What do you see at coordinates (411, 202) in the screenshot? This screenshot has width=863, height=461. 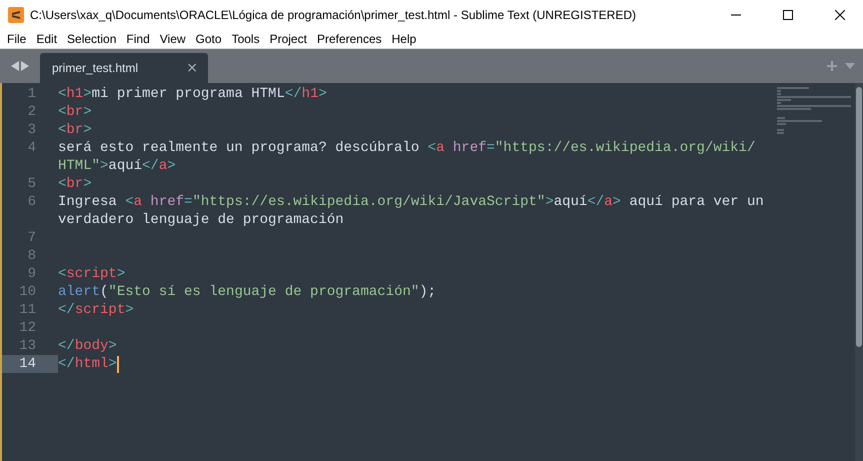 I see `code-line: Ingresa <a href="https://es.wikipedia.org/wiki/JavaScript">aquí</a> aquí para ver un` at bounding box center [411, 202].